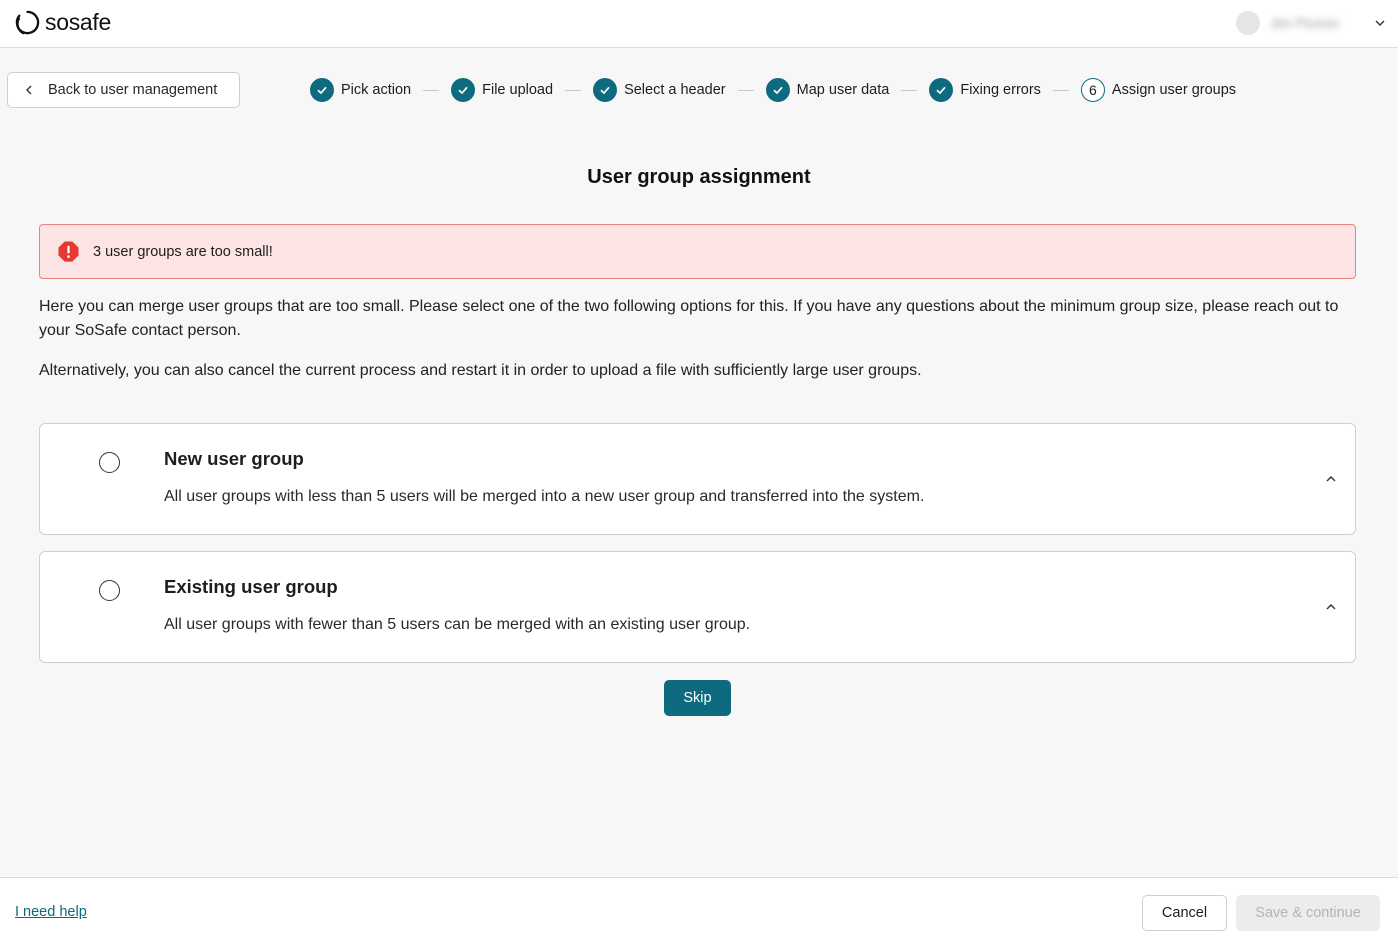 The height and width of the screenshot is (940, 1398). Describe the element at coordinates (29, 90) in the screenshot. I see `chevron-left-icon` at that location.